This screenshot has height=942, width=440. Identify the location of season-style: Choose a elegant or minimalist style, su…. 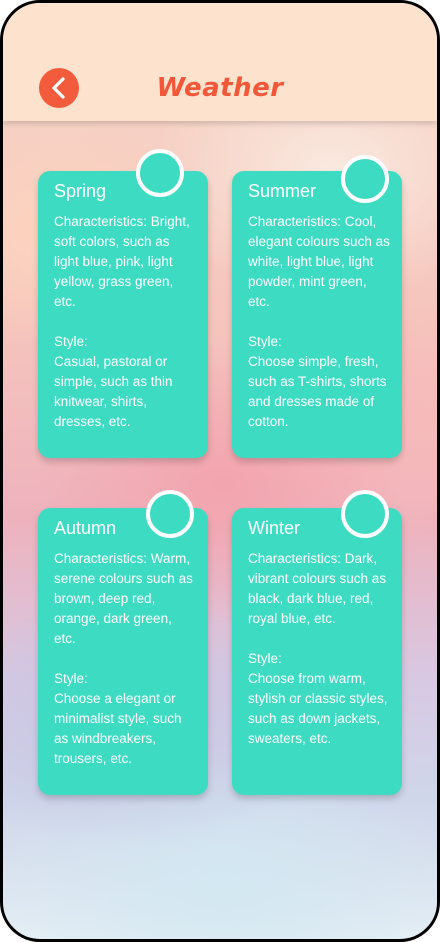
(118, 728).